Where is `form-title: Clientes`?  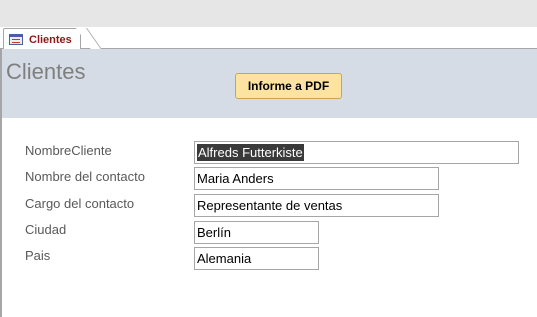 form-title: Clientes is located at coordinates (46, 71).